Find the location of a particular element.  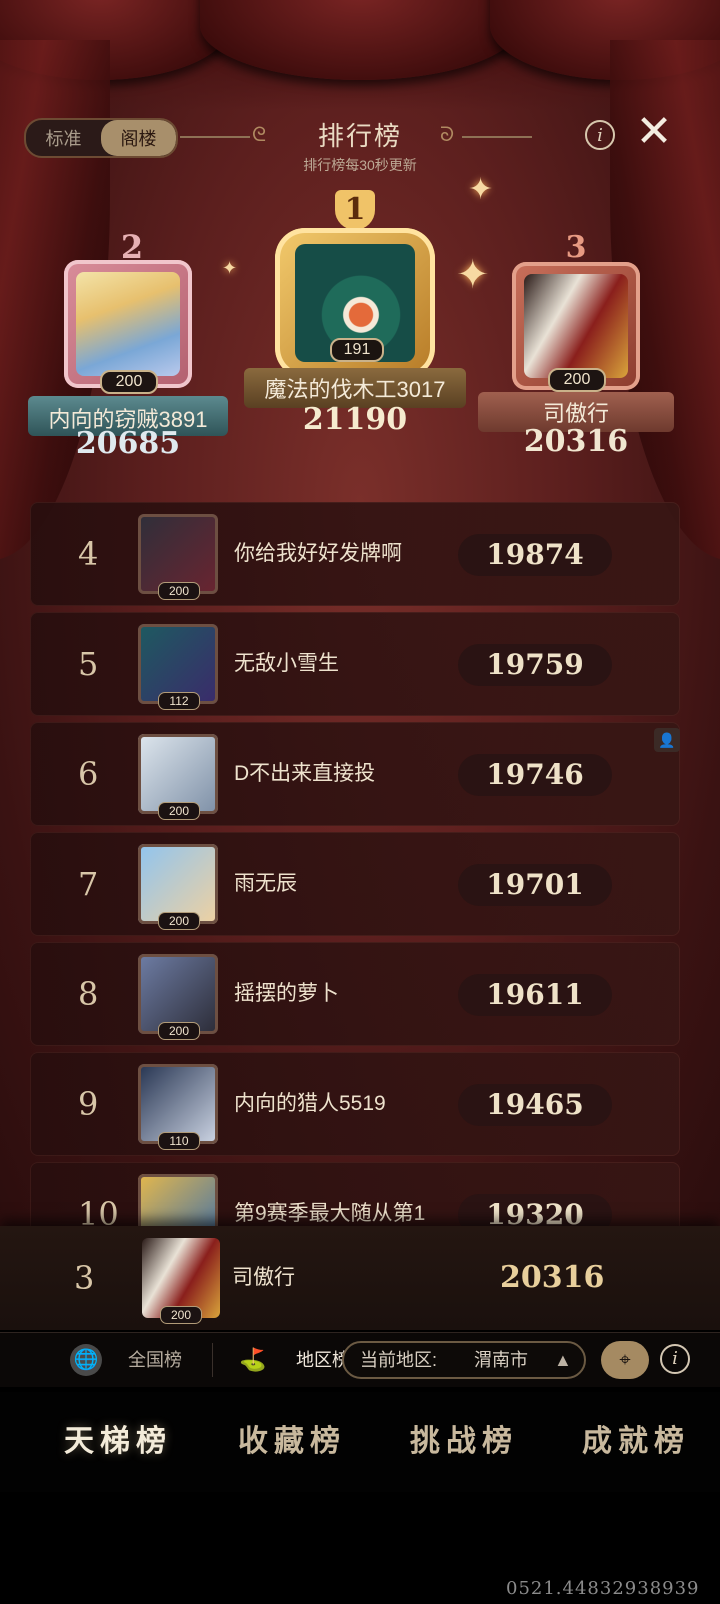

podium-first-name: 魔法的伐木工3017 is located at coordinates (355, 389).